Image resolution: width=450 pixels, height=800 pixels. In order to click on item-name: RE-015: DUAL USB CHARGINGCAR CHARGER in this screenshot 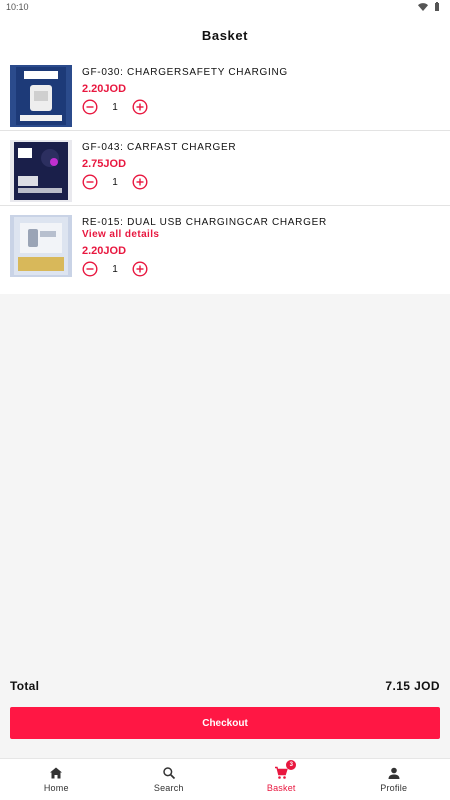, I will do `click(204, 222)`.